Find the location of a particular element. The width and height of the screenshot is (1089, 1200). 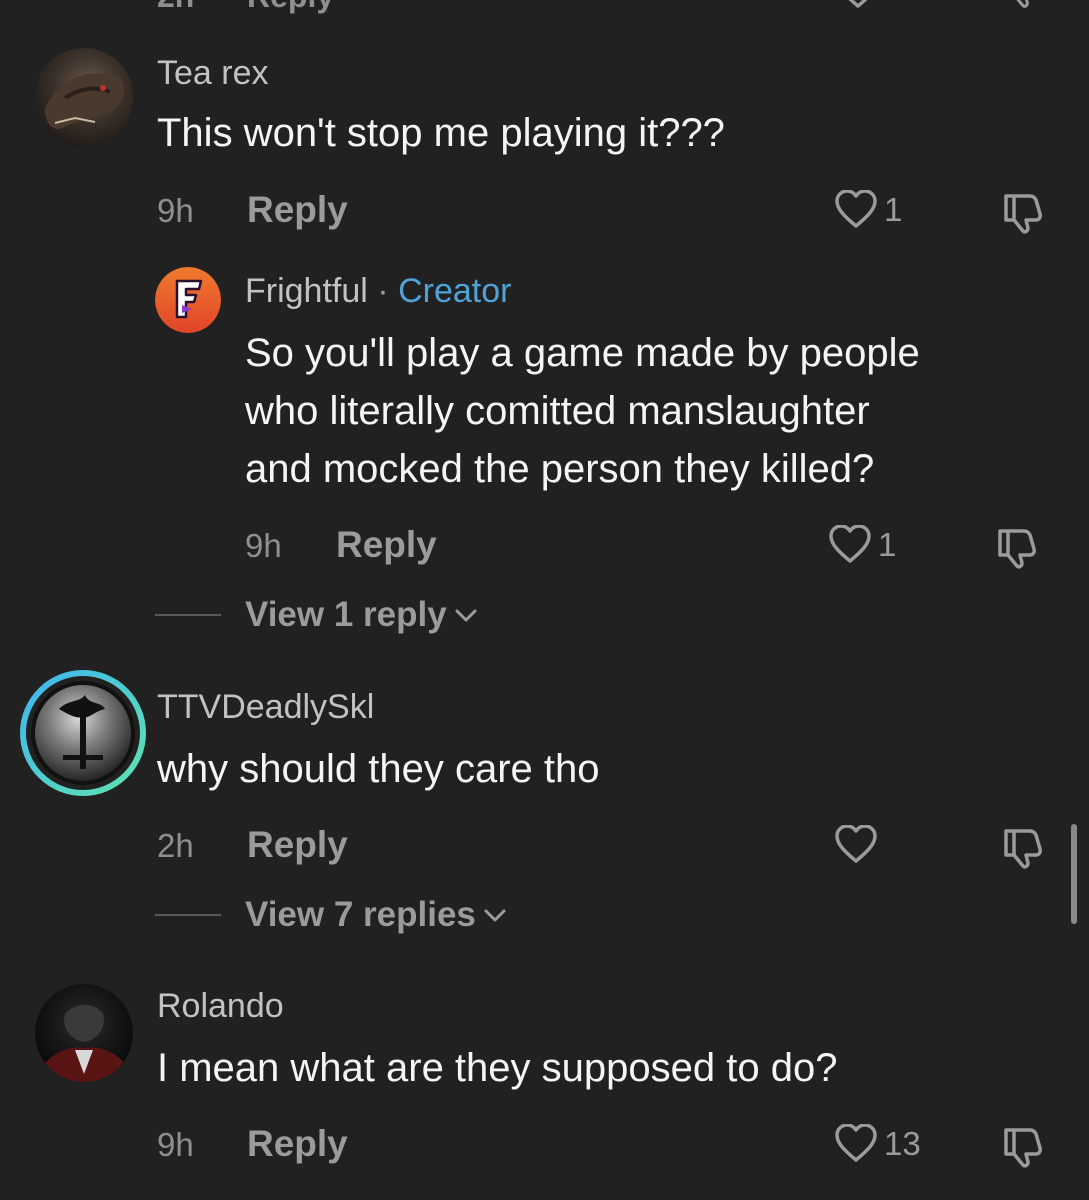

dark-cross-avatar-image is located at coordinates (83, 733).